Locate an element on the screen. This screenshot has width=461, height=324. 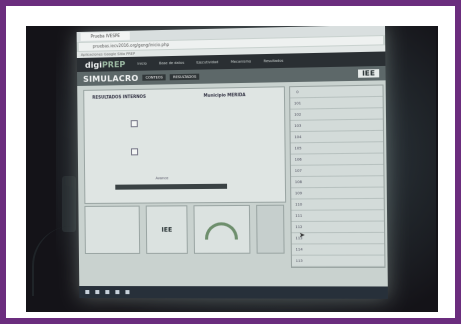
browser-tab: Prueba IVESPE is located at coordinates (105, 36).